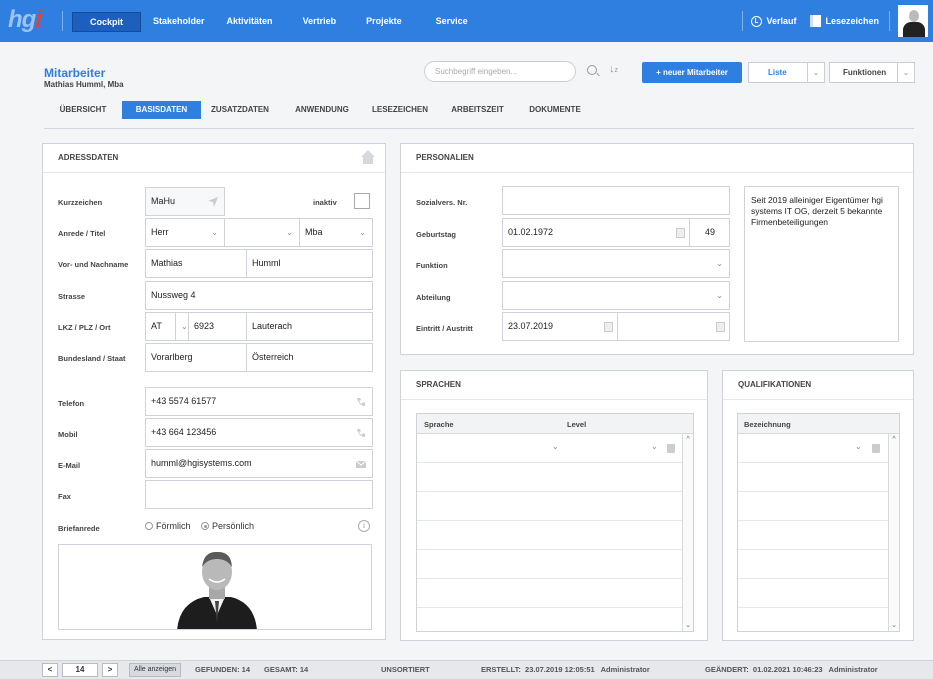 The image size is (933, 679). What do you see at coordinates (616, 263) in the screenshot?
I see `funktion-select: ⌄` at bounding box center [616, 263].